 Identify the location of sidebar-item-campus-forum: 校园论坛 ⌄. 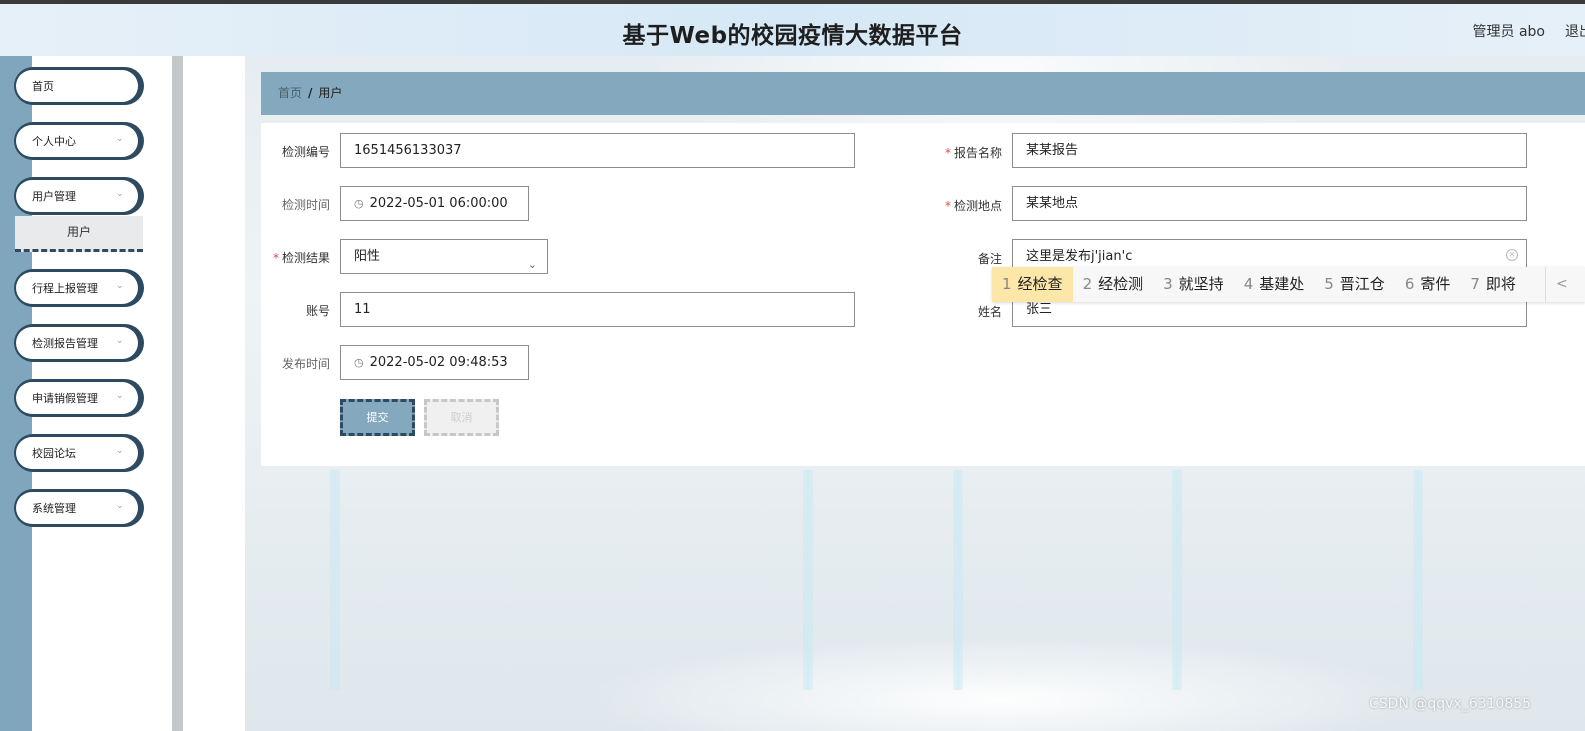
(79, 453).